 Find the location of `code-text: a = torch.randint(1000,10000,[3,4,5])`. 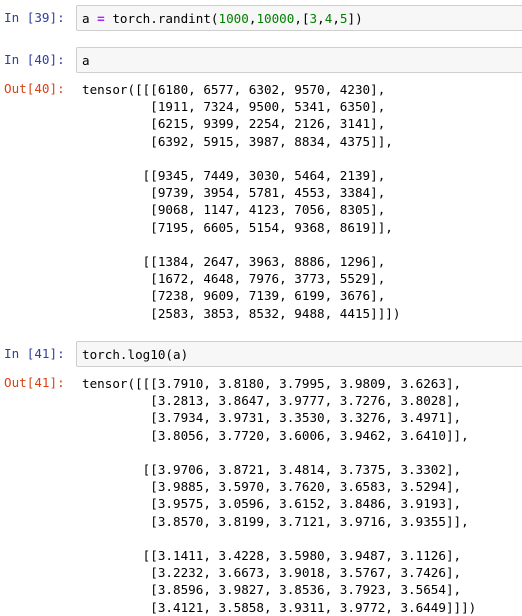

code-text: a = torch.randint(1000,10000,[3,4,5]) is located at coordinates (222, 18).